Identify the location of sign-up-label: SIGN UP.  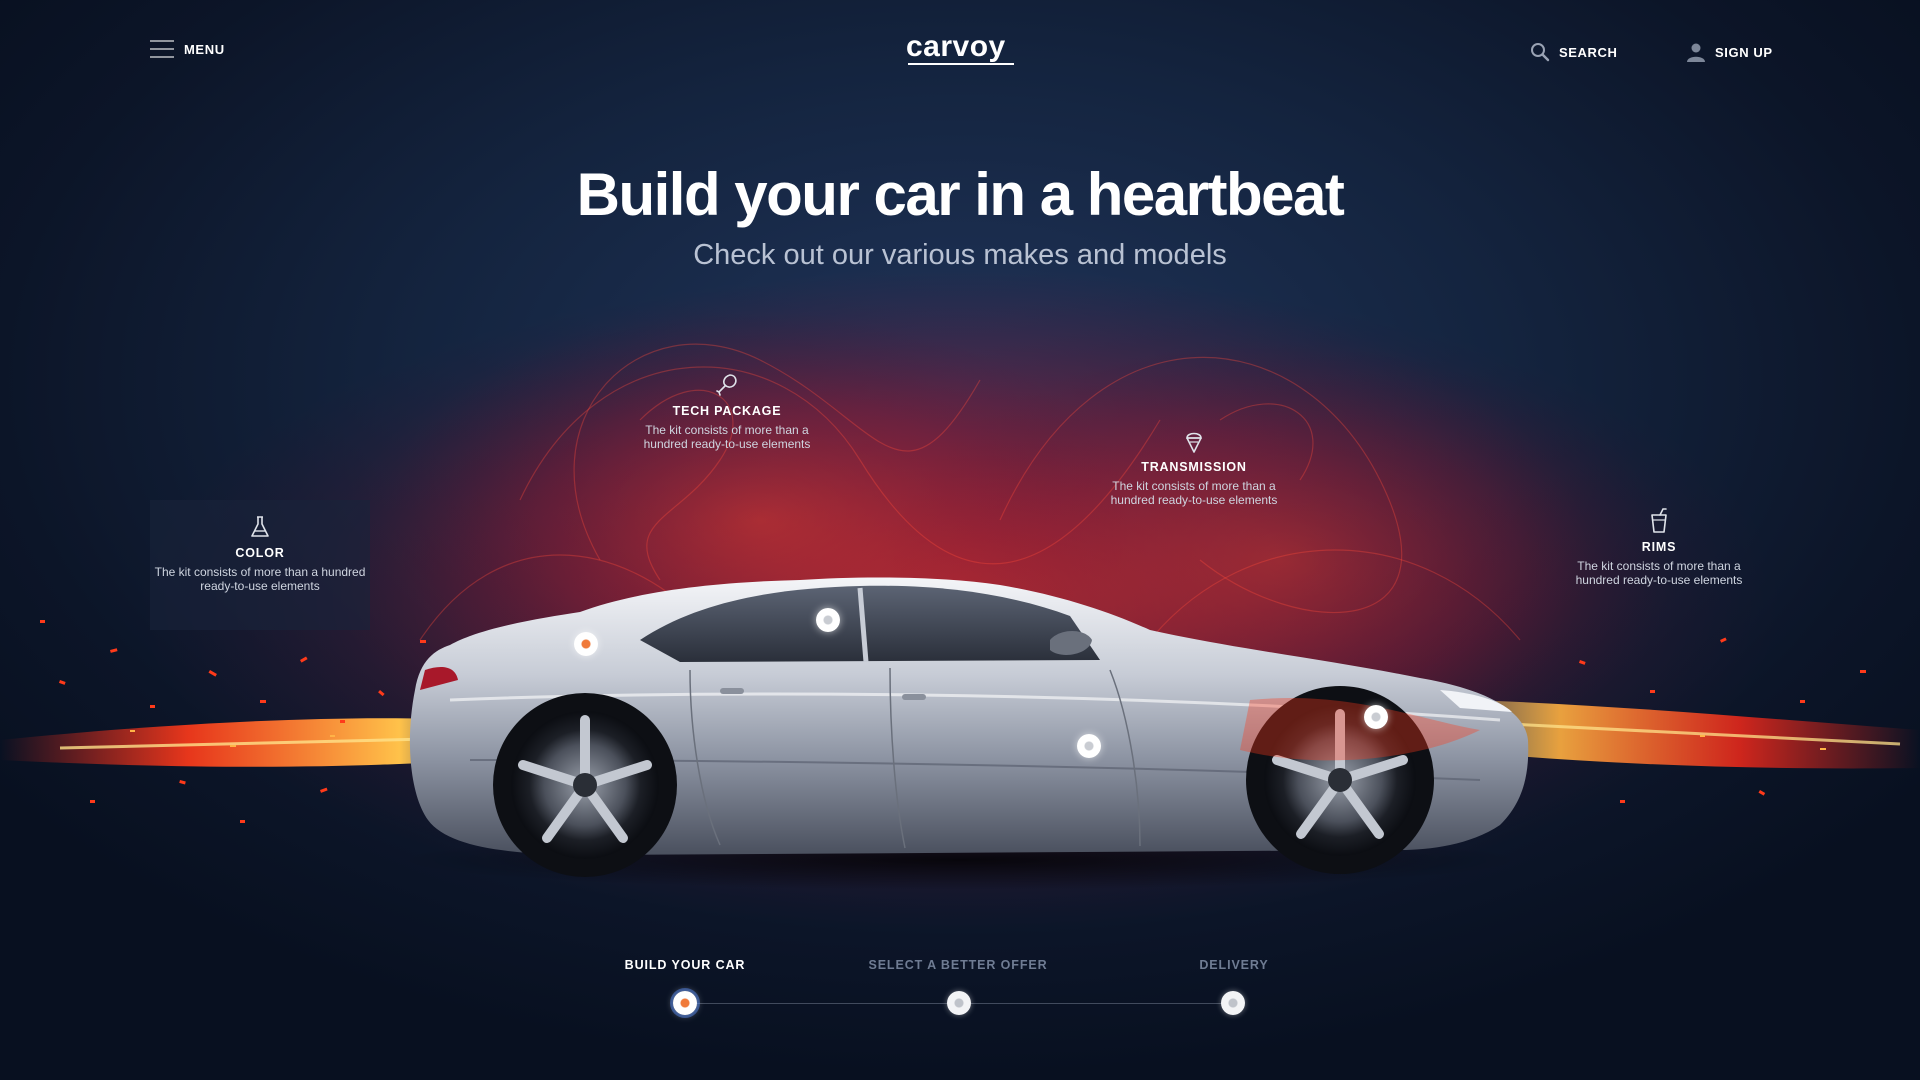
(1744, 52).